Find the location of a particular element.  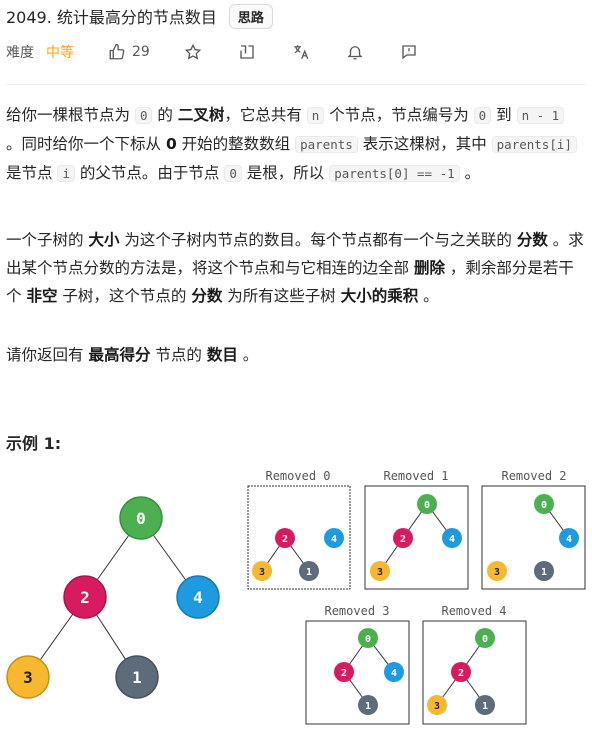

bold-text: 非空 is located at coordinates (42, 296).